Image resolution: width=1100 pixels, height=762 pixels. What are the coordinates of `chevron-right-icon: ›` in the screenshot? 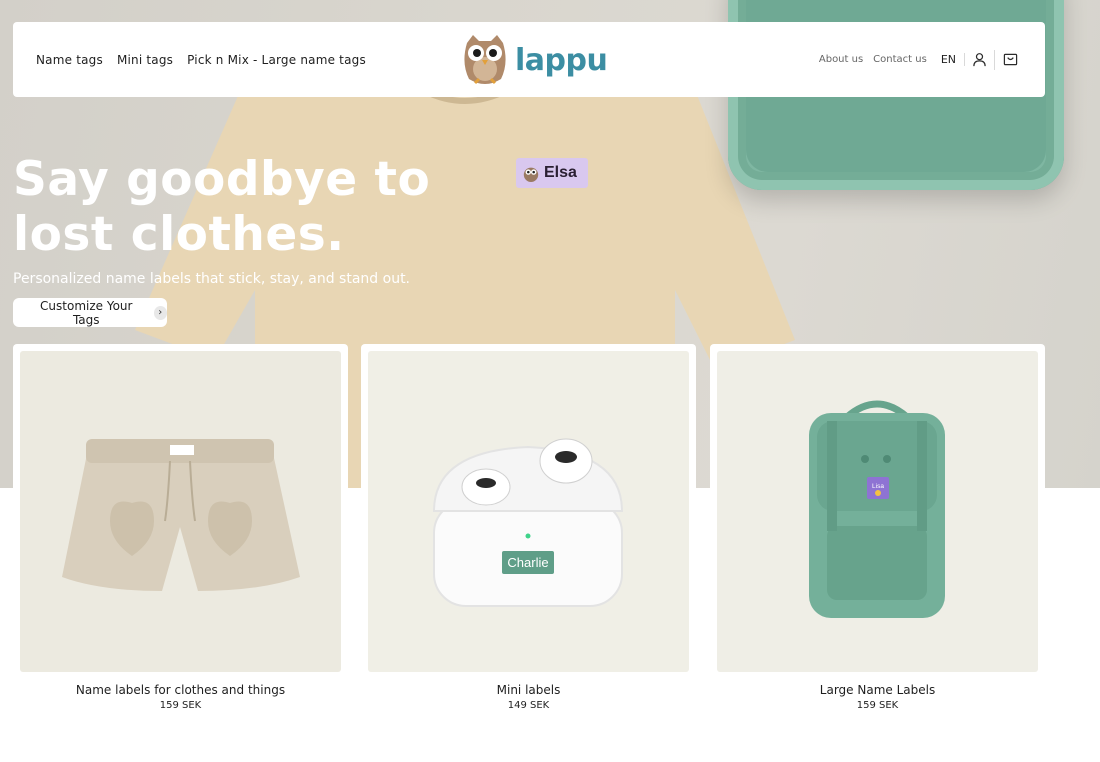 It's located at (160, 312).